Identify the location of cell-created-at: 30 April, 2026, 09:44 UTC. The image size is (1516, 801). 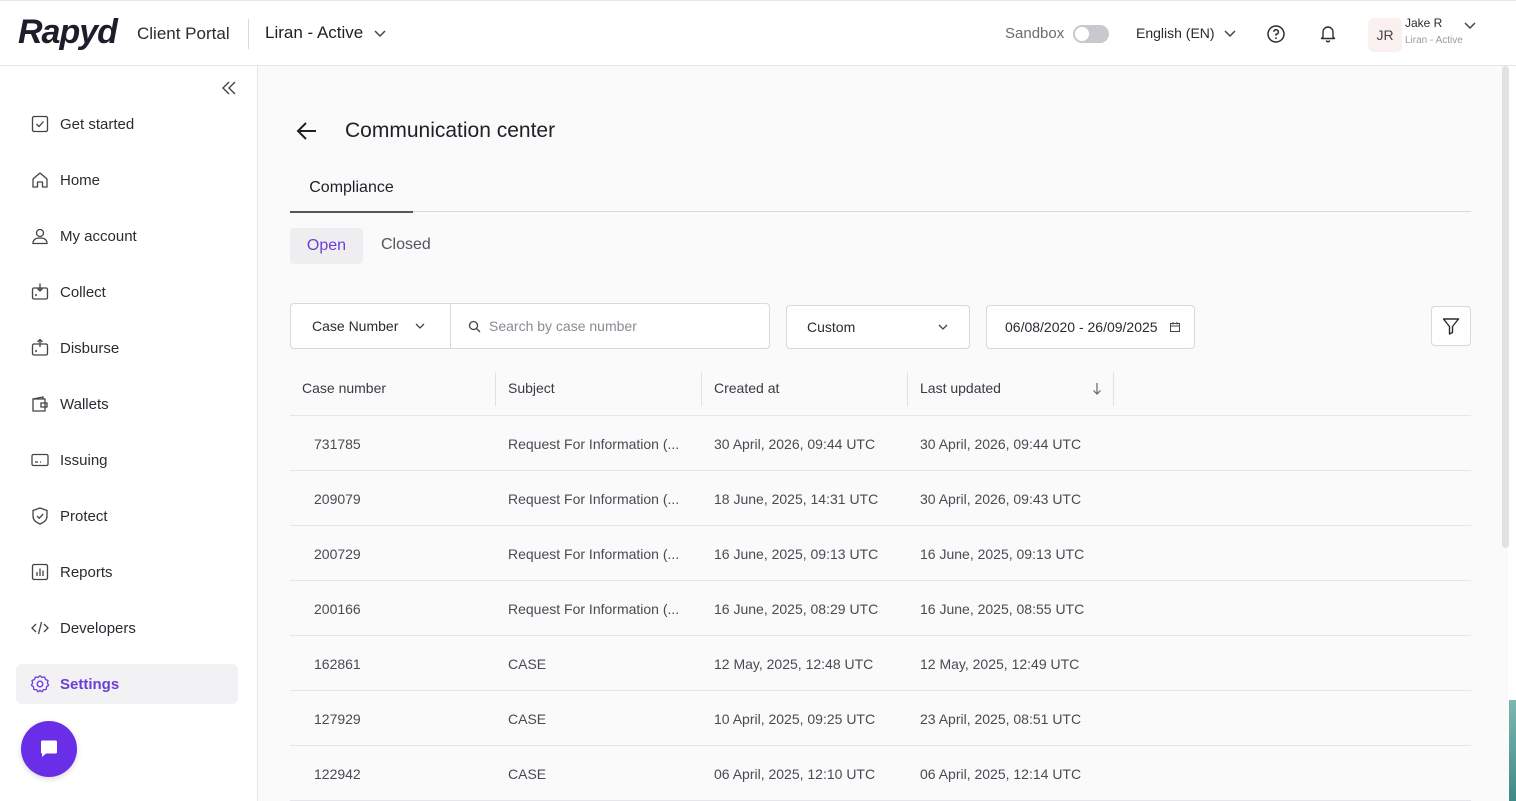
(795, 444).